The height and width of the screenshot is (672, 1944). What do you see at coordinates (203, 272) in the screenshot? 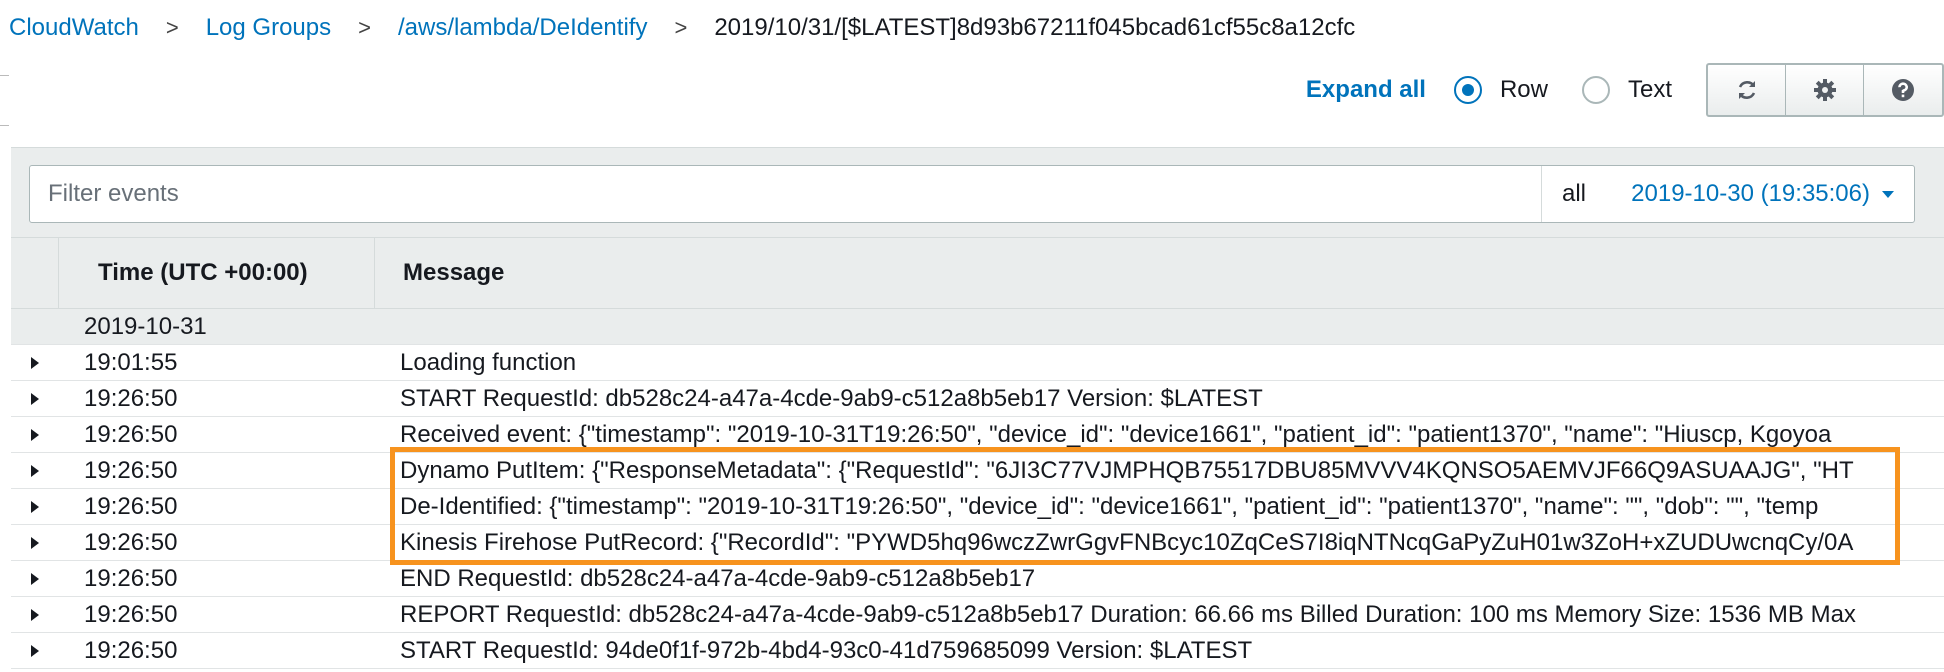
I see `time-column-label: Time (UTC +00:00)` at bounding box center [203, 272].